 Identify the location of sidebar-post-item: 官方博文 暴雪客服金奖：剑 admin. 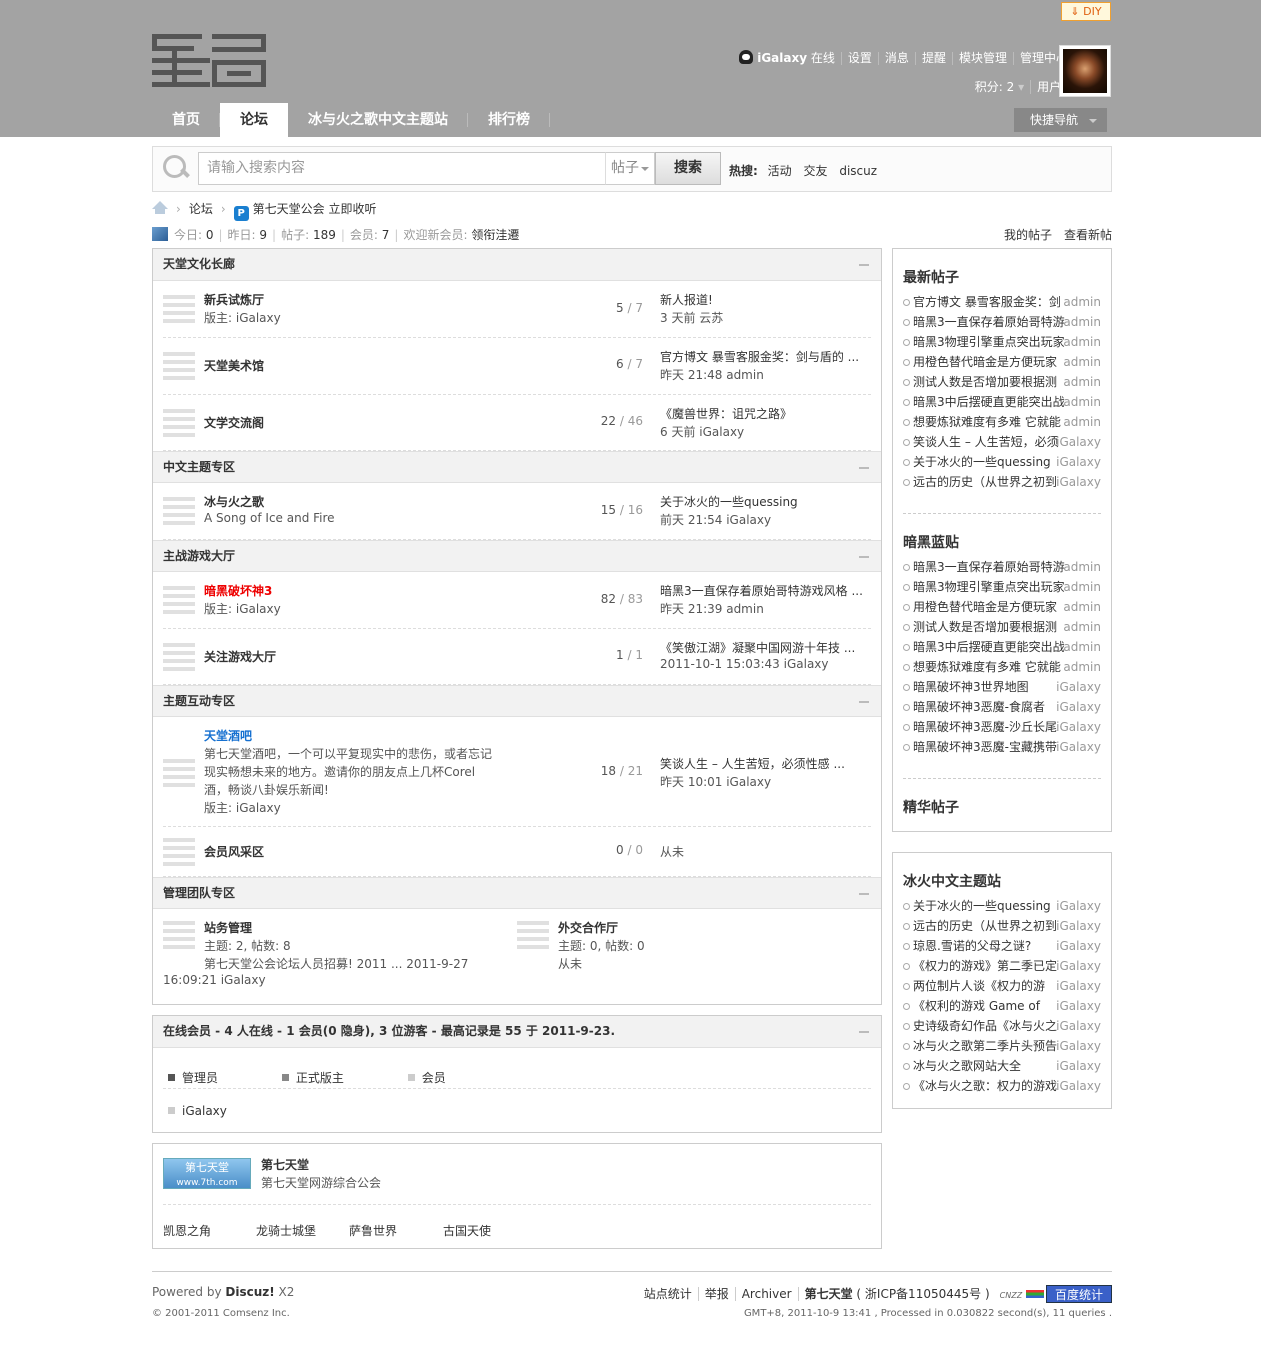
(1002, 302).